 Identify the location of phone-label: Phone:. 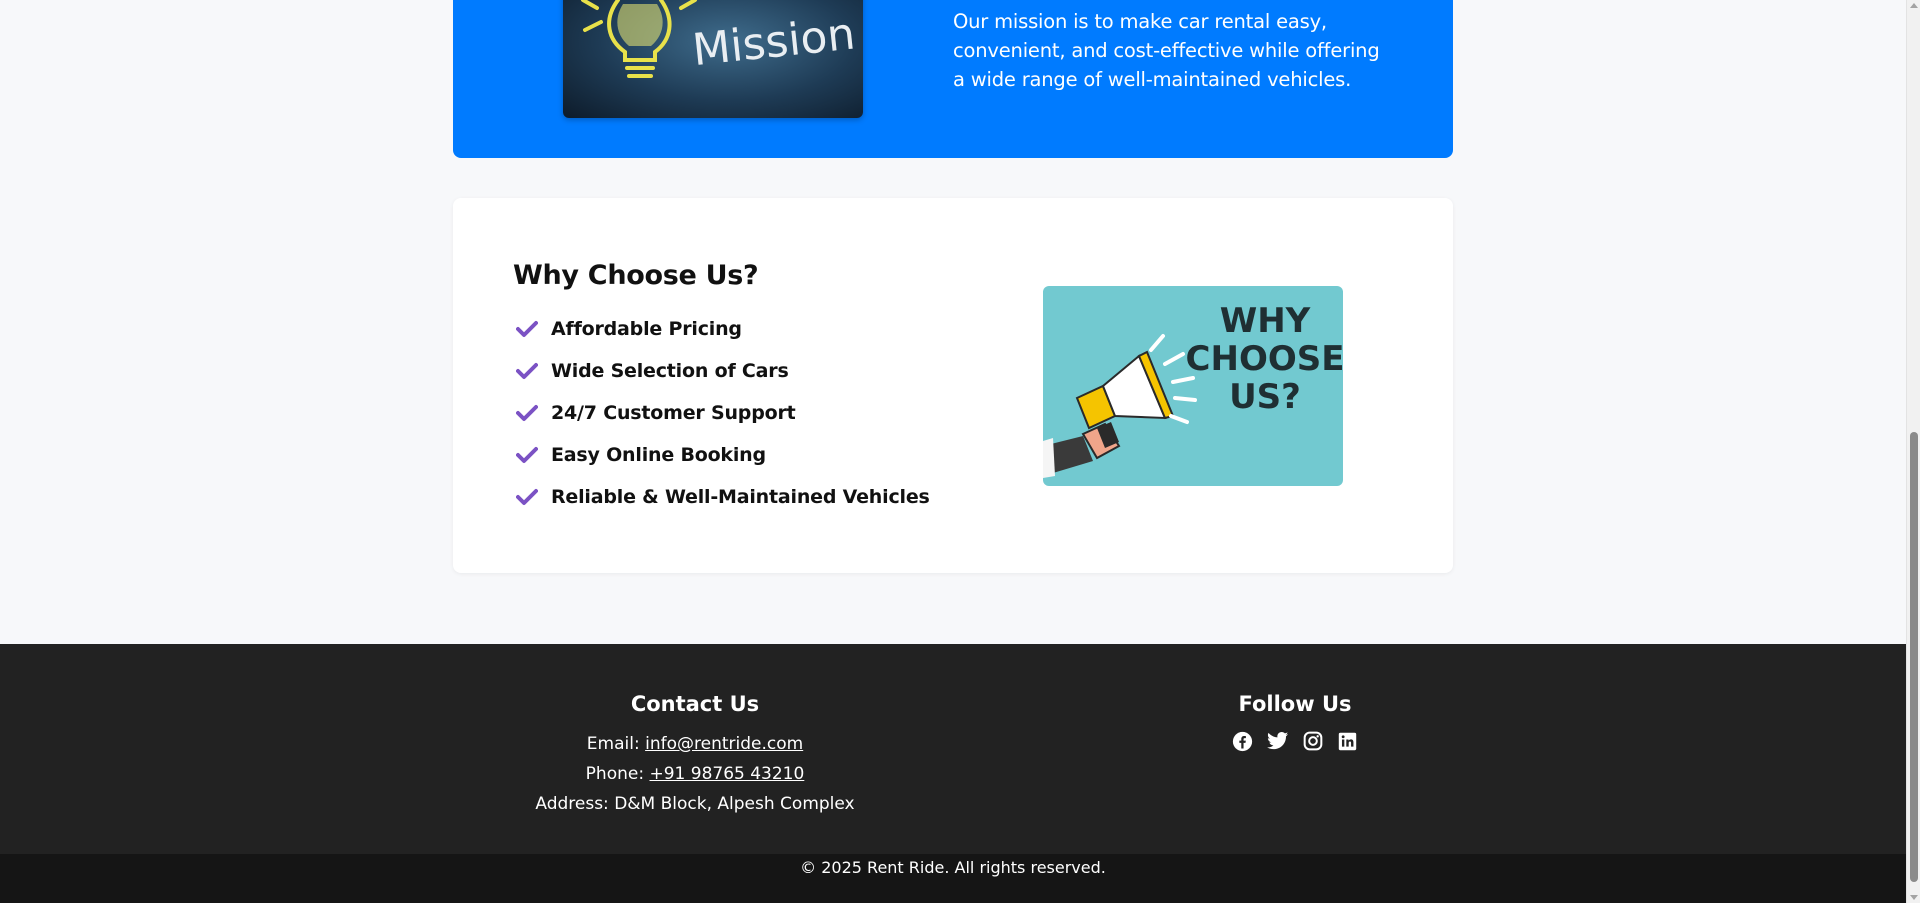
(615, 774).